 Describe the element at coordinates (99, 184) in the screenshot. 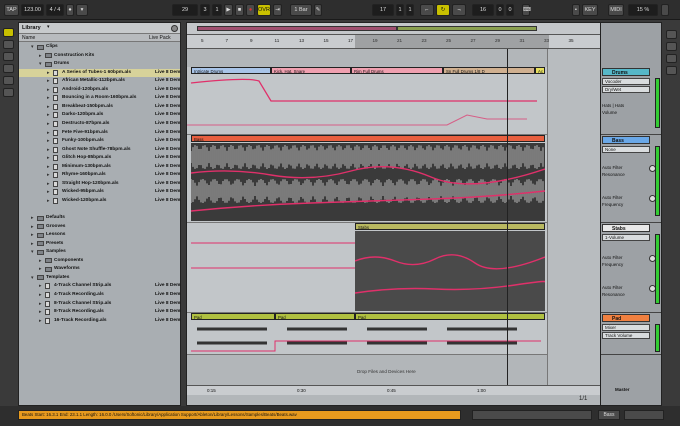

I see `browser-file-item: ▸ Straight Hop-120bpm.als Live 8 Dem` at that location.